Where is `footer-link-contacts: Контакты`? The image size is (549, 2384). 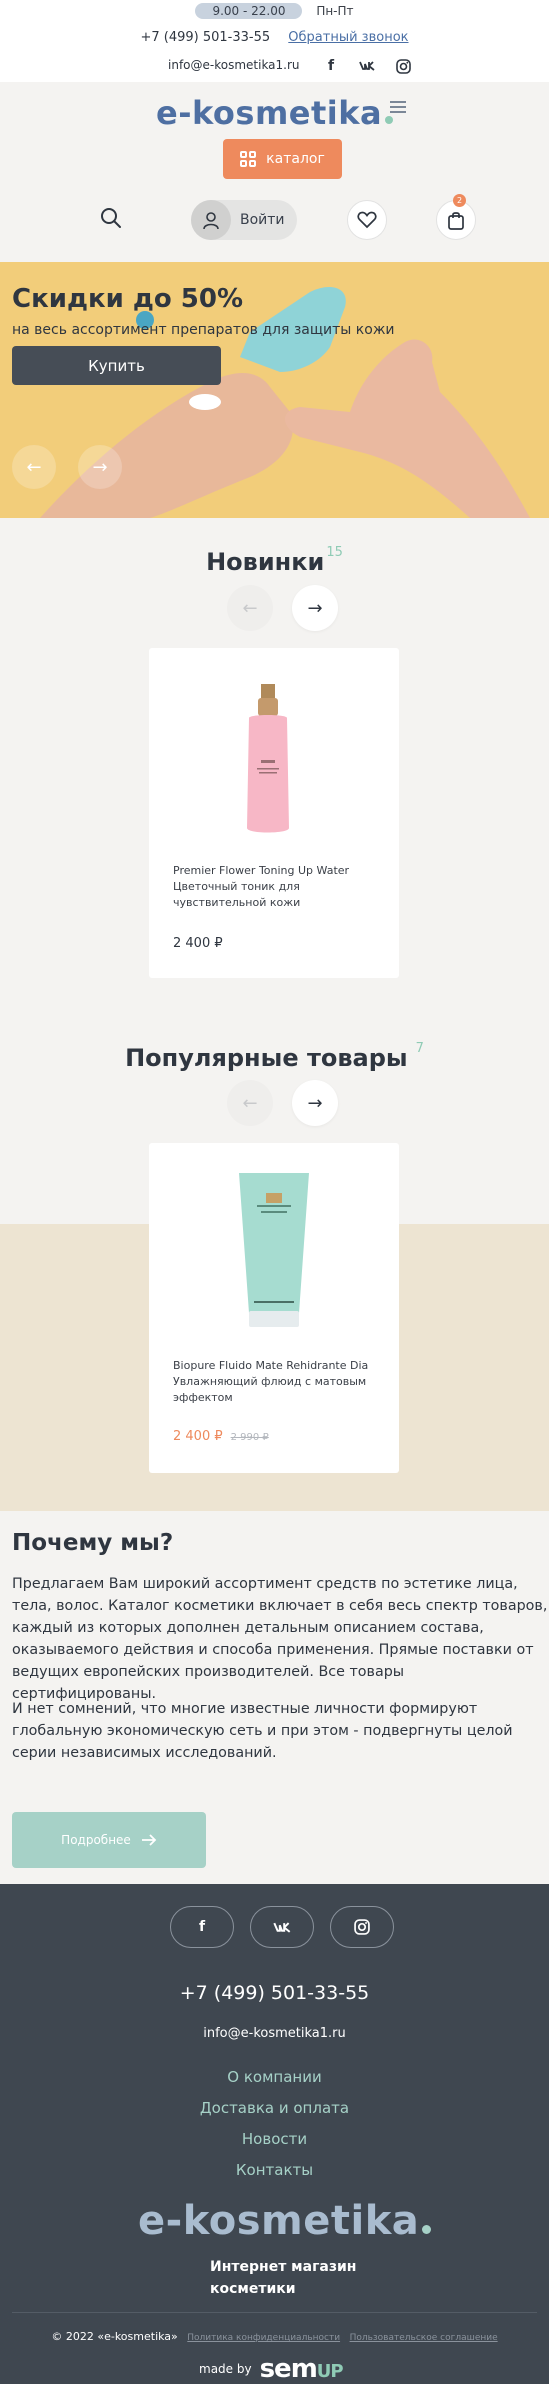 footer-link-contacts: Контакты is located at coordinates (274, 2170).